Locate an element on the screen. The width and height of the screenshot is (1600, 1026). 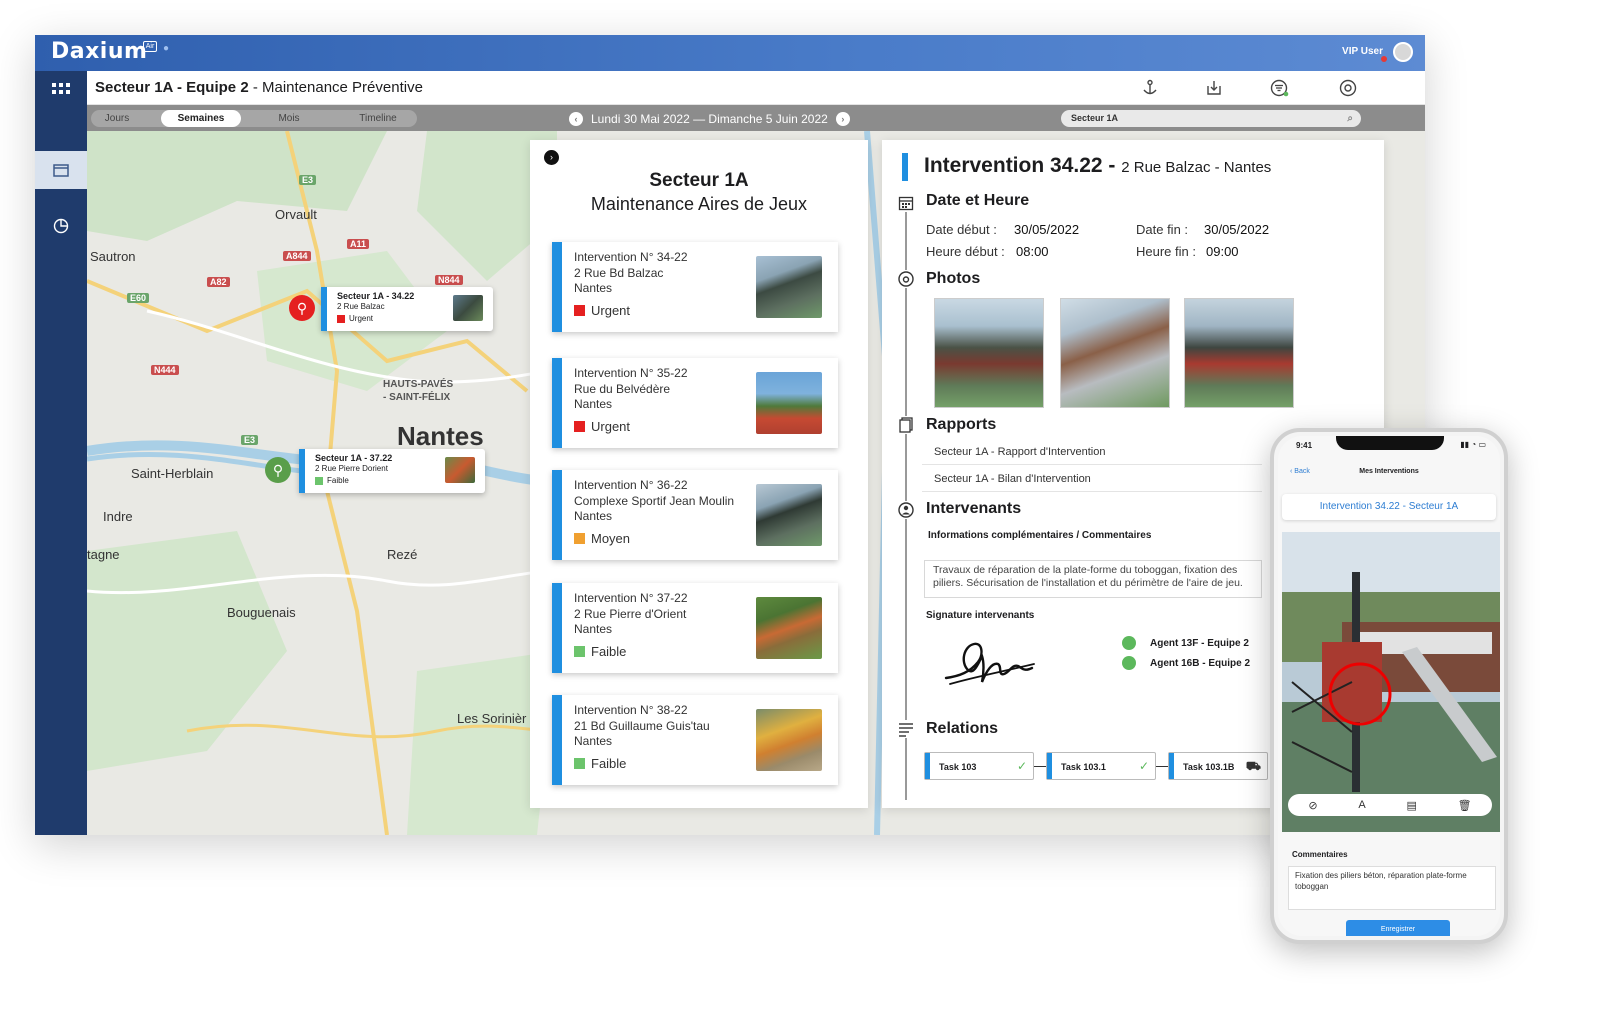
list-item-id: Intervention N° 35-22 is located at coordinates (631, 373).